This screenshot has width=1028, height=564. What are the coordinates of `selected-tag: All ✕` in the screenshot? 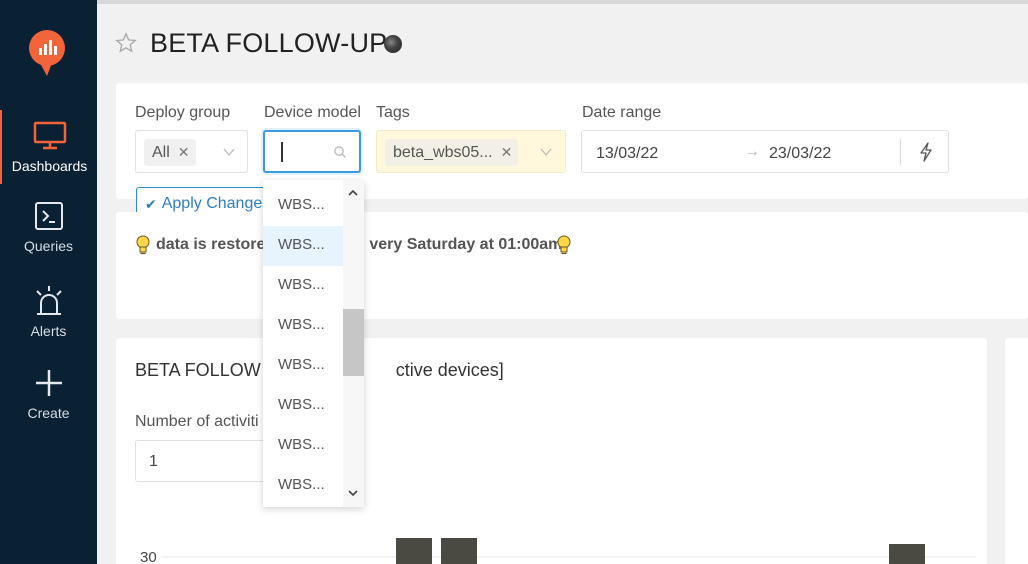 It's located at (170, 152).